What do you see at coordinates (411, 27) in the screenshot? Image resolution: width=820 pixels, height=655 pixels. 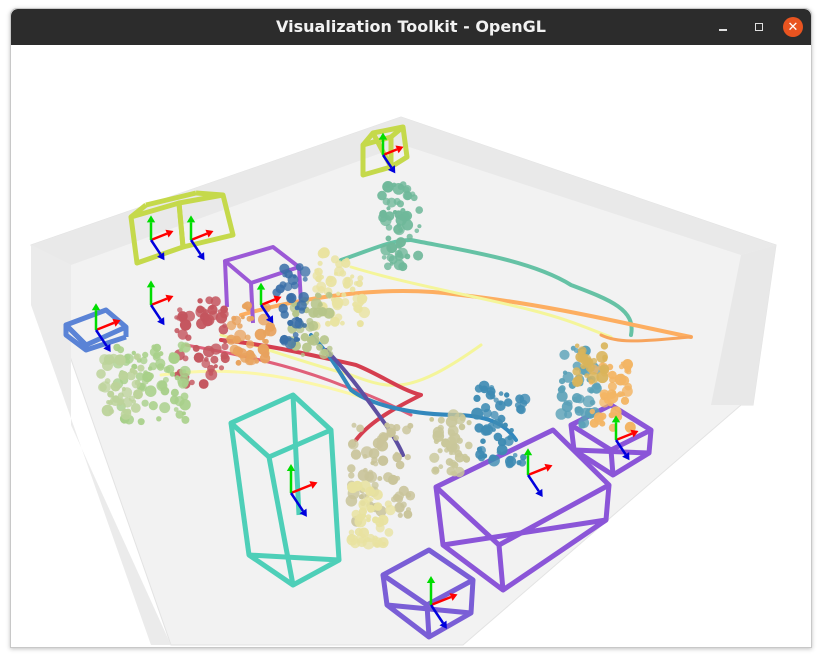 I see `title-bar: Visualization Toolkit - OpenGL ✕` at bounding box center [411, 27].